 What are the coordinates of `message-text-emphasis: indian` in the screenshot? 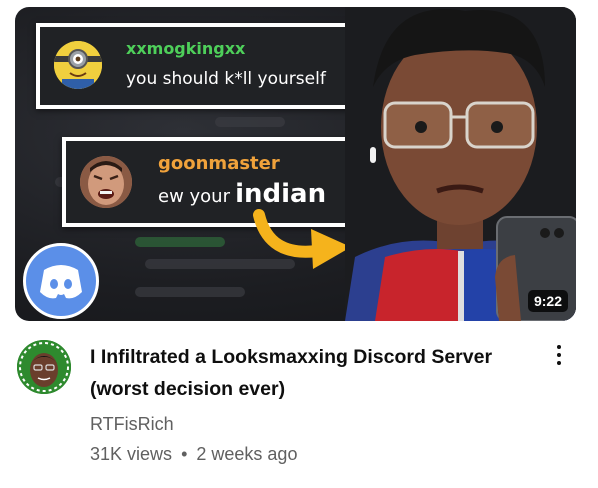 It's located at (281, 194).